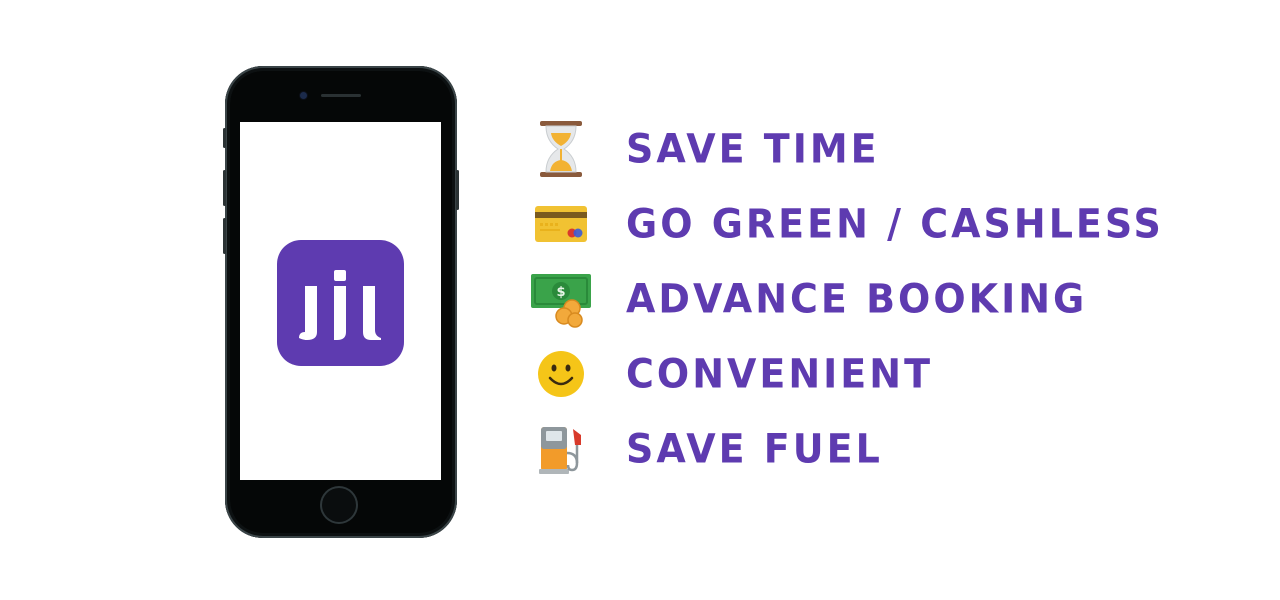 This screenshot has height=600, width=1280. I want to click on front-camera, so click(303, 95).